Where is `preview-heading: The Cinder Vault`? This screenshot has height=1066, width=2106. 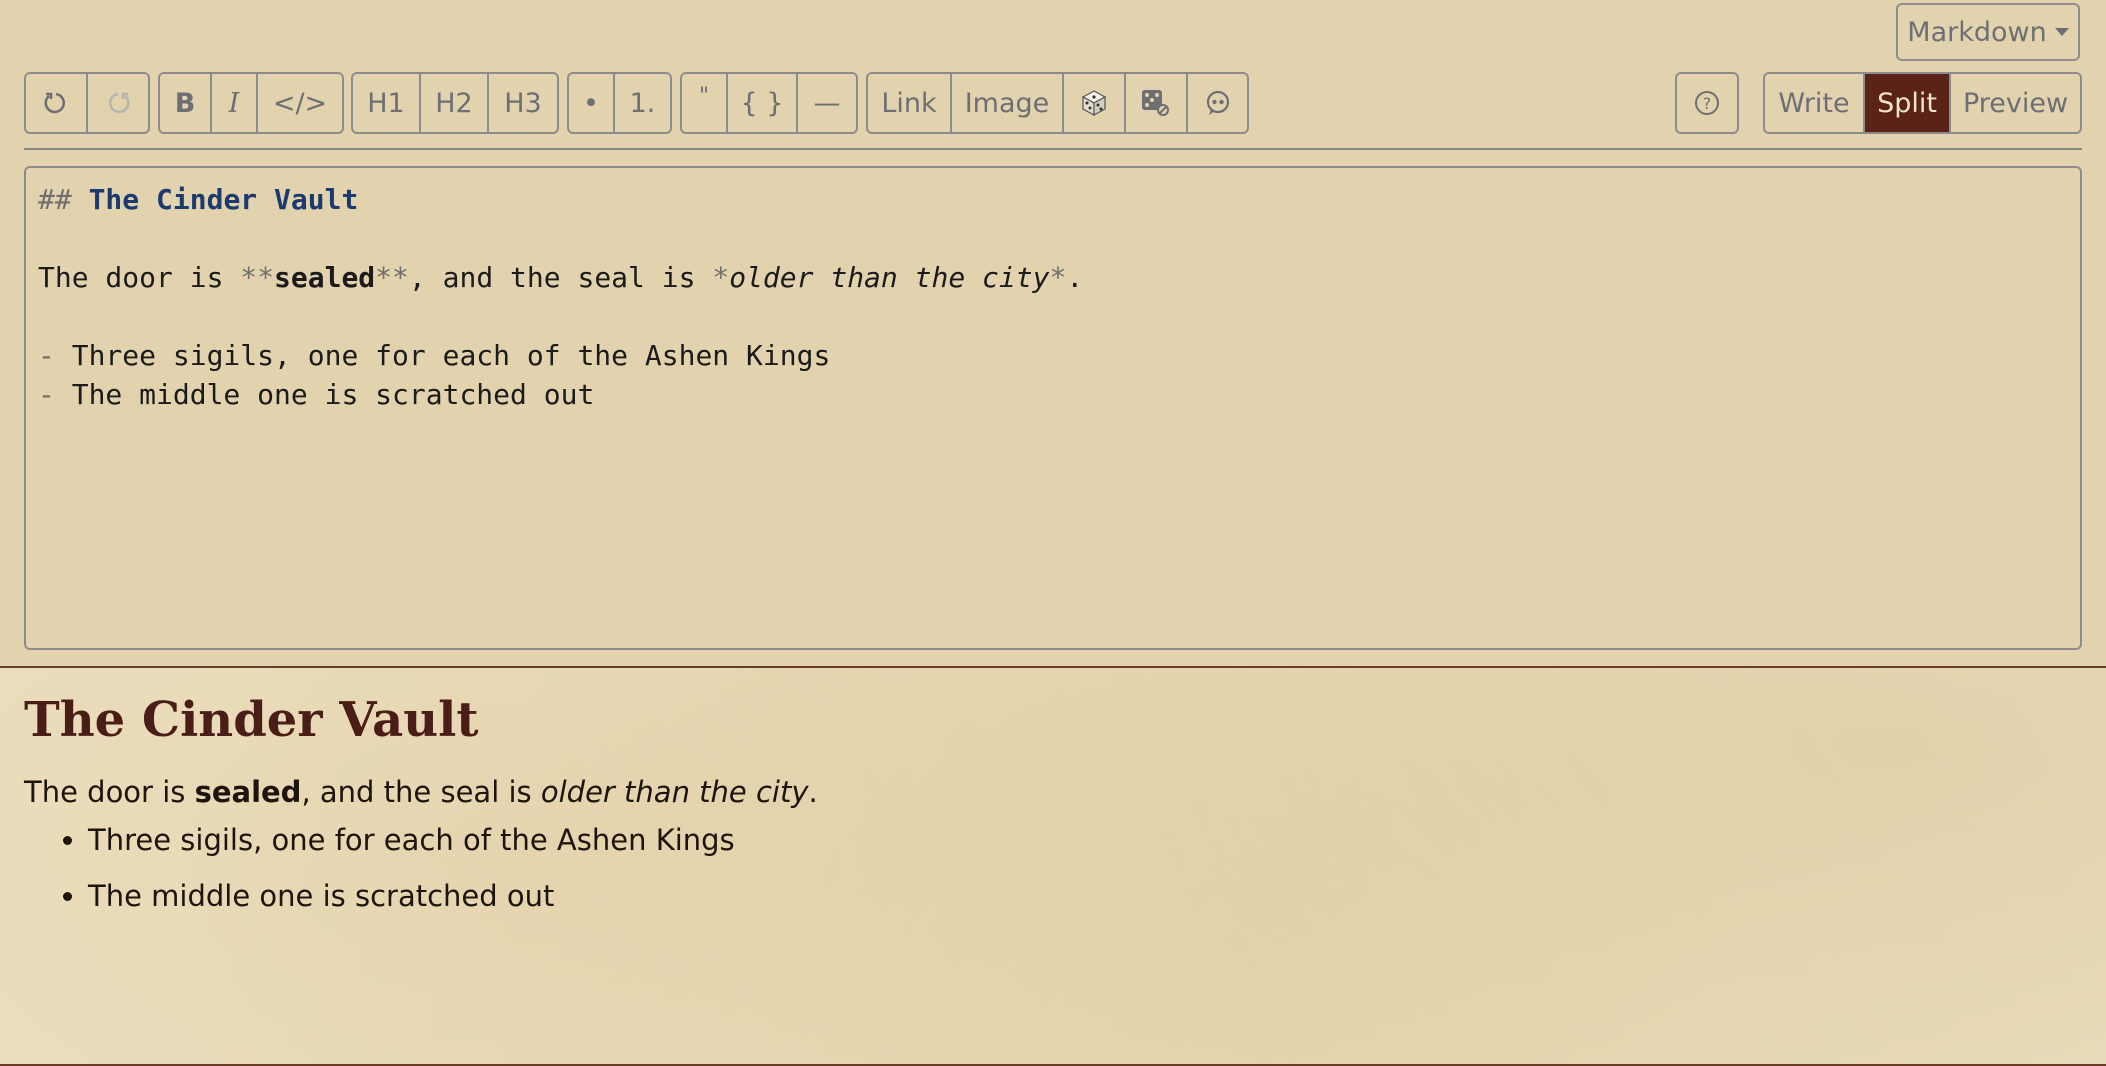
preview-heading: The Cinder Vault is located at coordinates (251, 720).